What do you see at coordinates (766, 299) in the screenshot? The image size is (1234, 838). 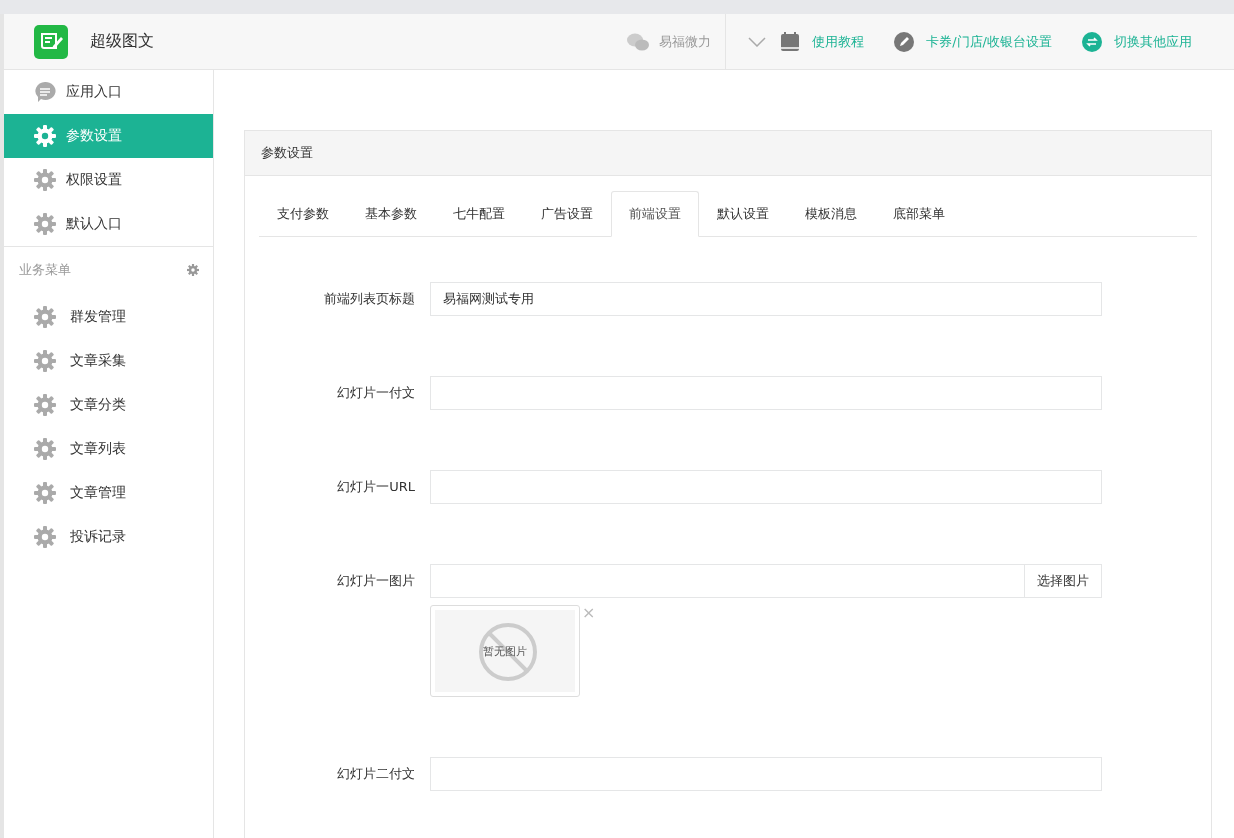 I see `input-field: 易福网测试专用` at bounding box center [766, 299].